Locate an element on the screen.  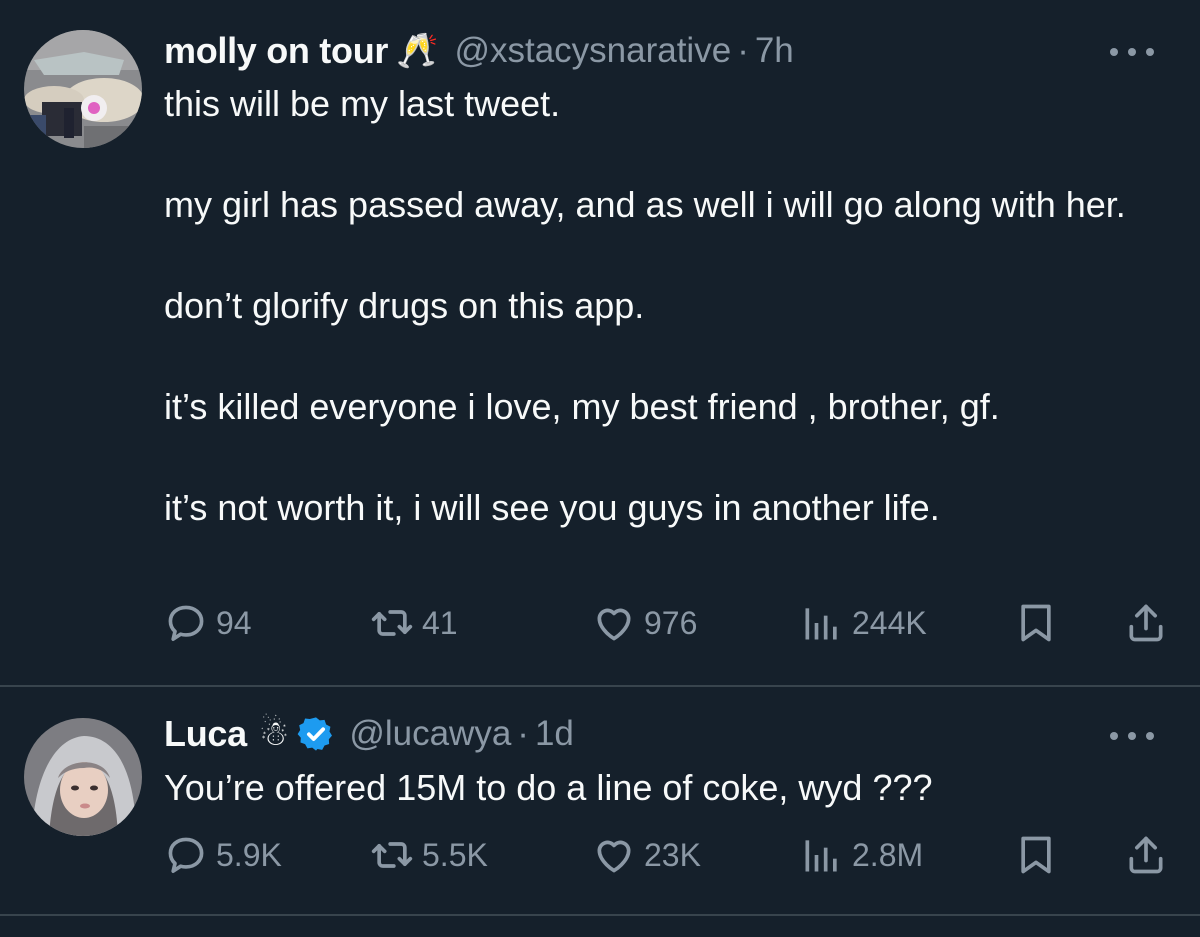
tweet-actions: 5.9K 5.5K 23K 2.8M is located at coordinates (669, 855).